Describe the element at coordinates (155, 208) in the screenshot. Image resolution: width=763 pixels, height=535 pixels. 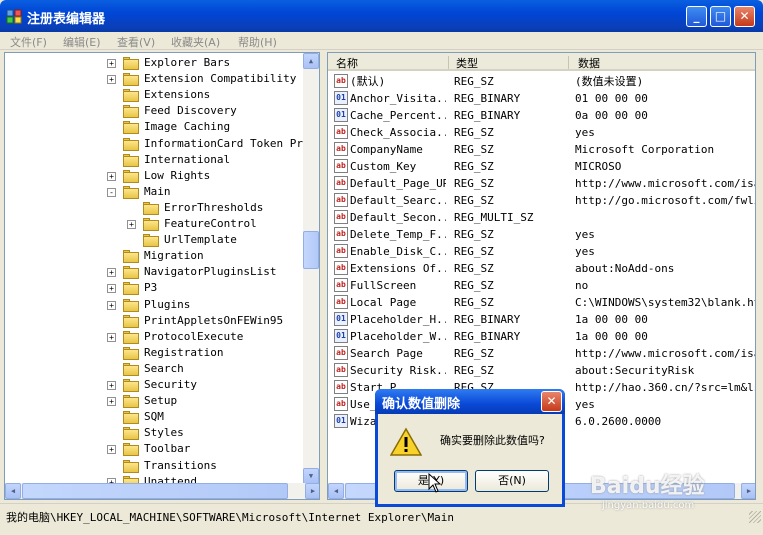
I see `tree-item: ErrorThresholds` at that location.